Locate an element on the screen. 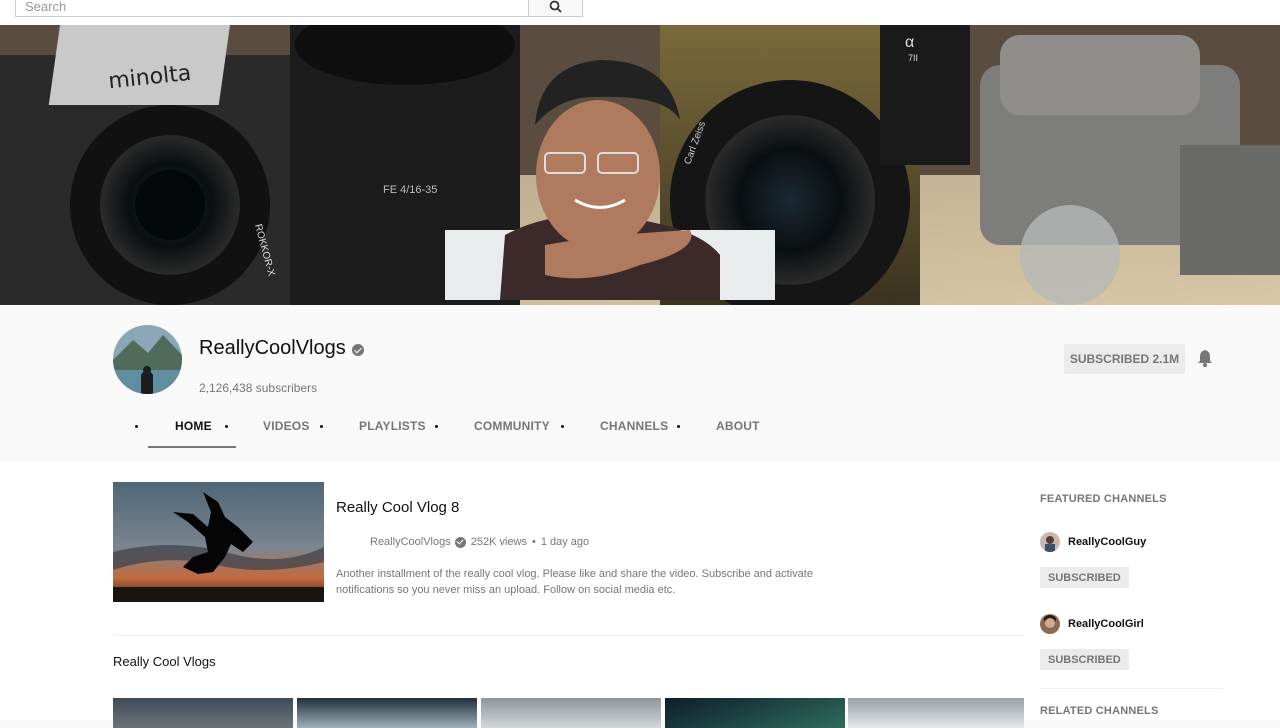  tab-videos: VIDEOS is located at coordinates (286, 426).